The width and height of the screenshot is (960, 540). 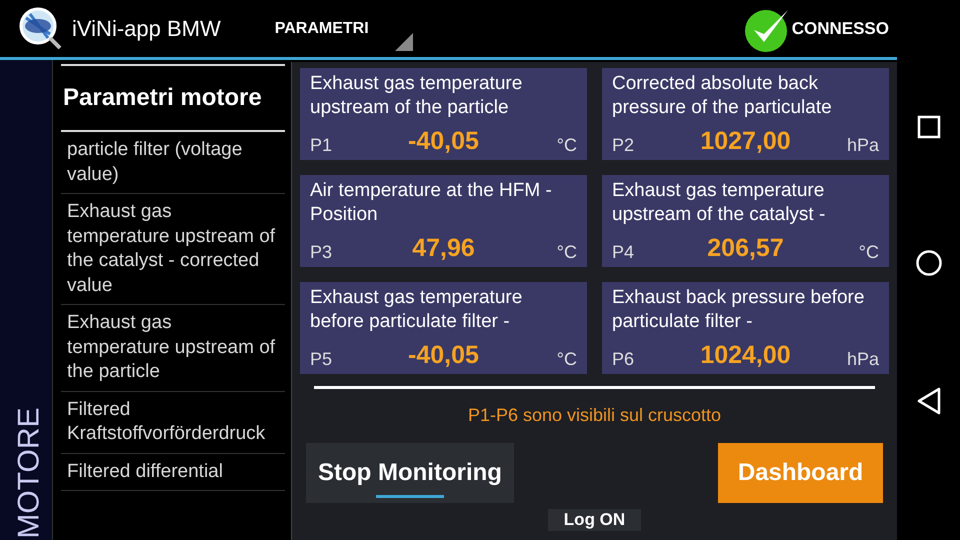 I want to click on parameter-item: particle filter (voltage value), so click(x=173, y=163).